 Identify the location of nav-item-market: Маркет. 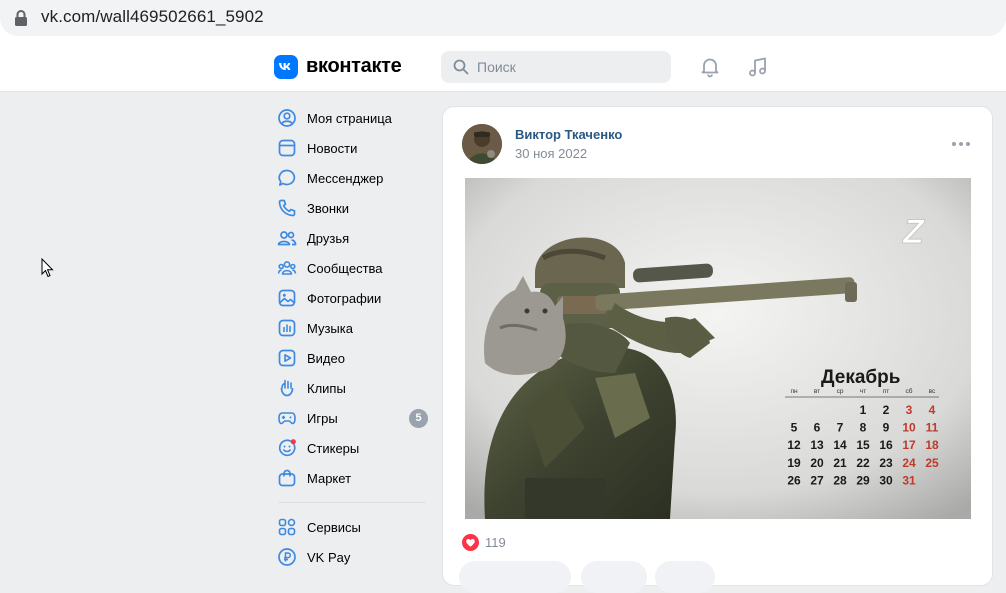
(352, 478).